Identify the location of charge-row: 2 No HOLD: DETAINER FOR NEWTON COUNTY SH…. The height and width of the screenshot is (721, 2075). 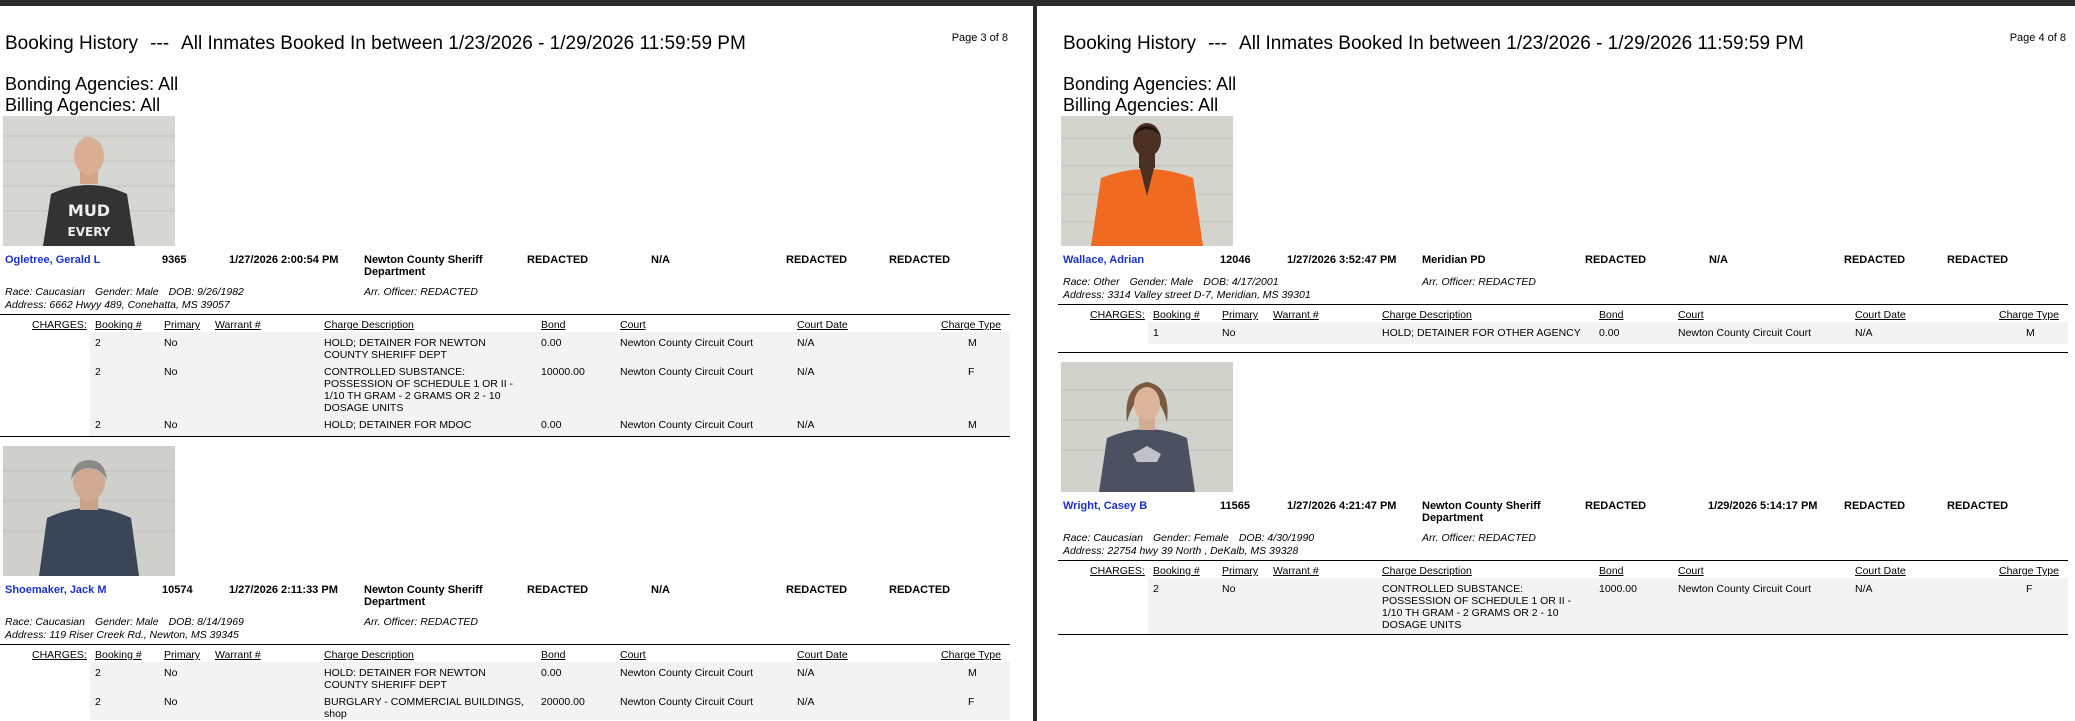
(550, 676).